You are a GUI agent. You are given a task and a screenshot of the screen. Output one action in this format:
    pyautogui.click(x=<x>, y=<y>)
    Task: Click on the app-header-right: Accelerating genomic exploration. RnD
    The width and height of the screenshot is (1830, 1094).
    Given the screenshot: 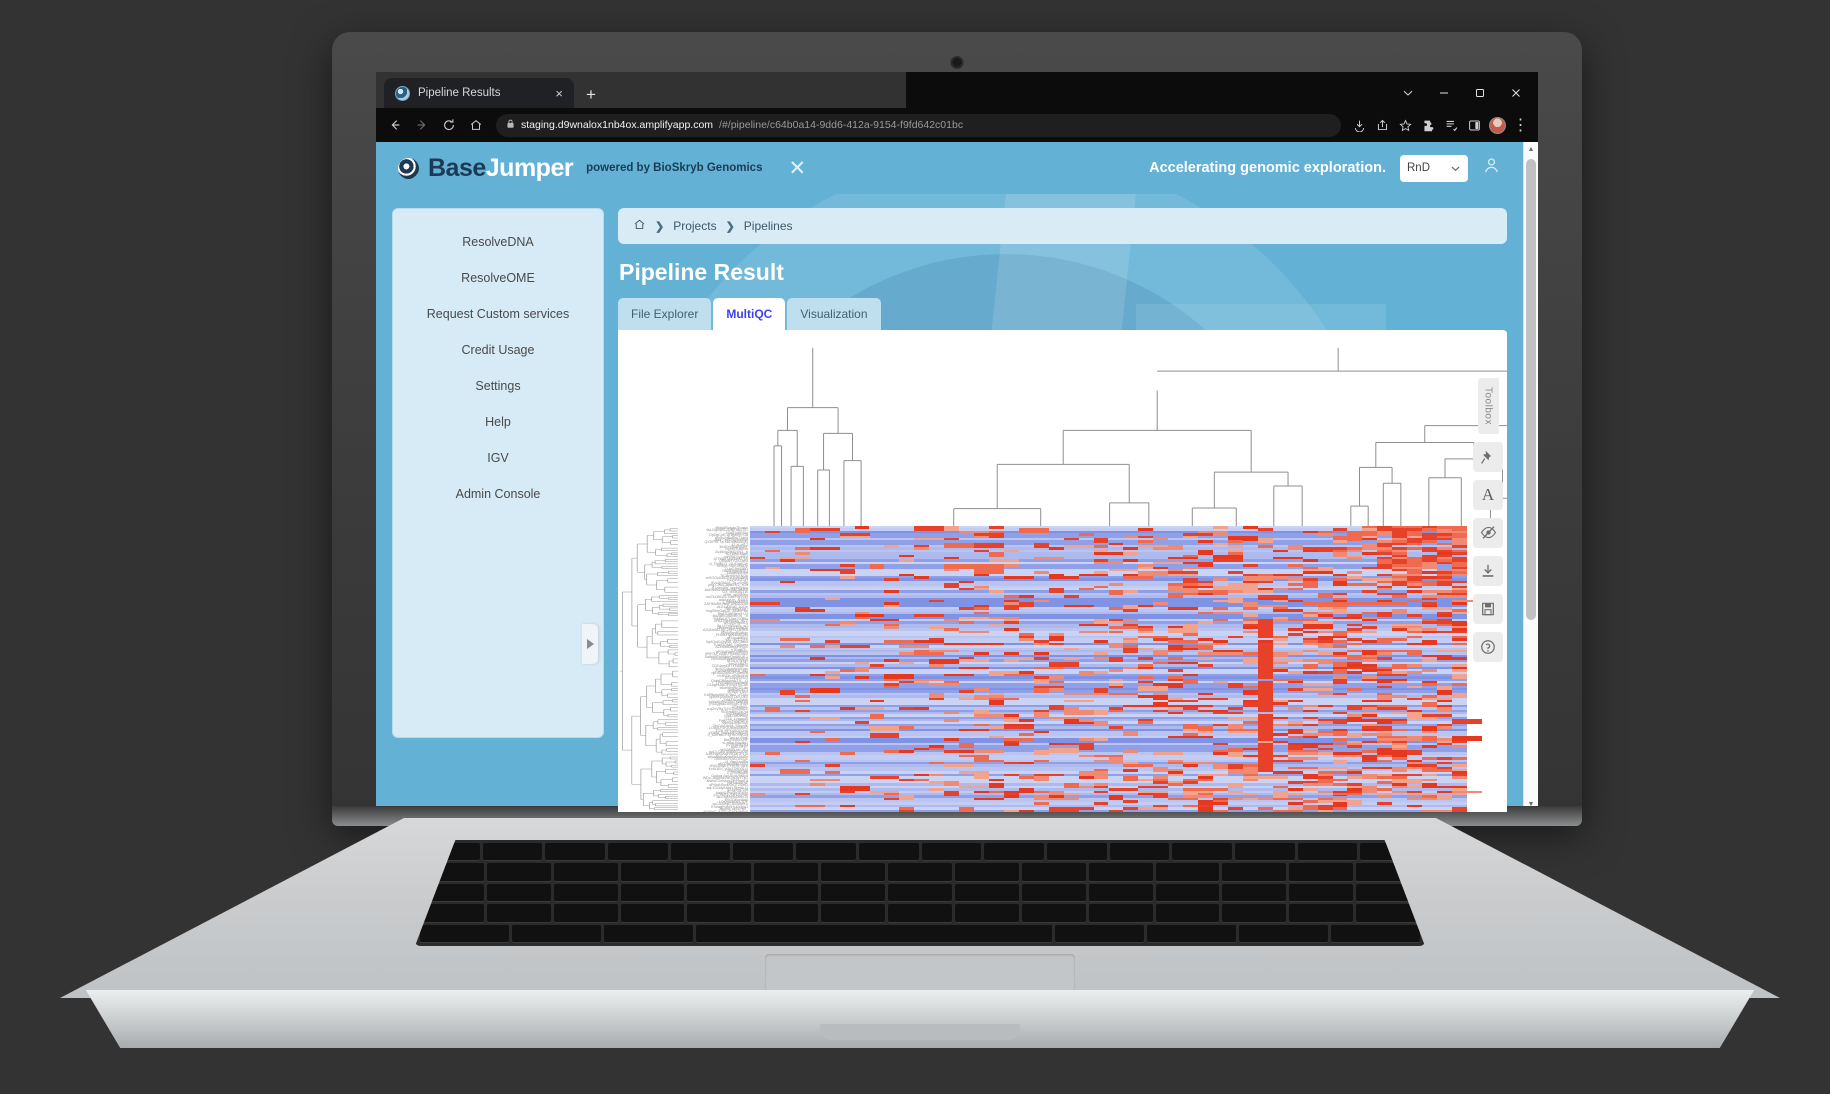 What is the action you would take?
    pyautogui.click(x=1325, y=168)
    